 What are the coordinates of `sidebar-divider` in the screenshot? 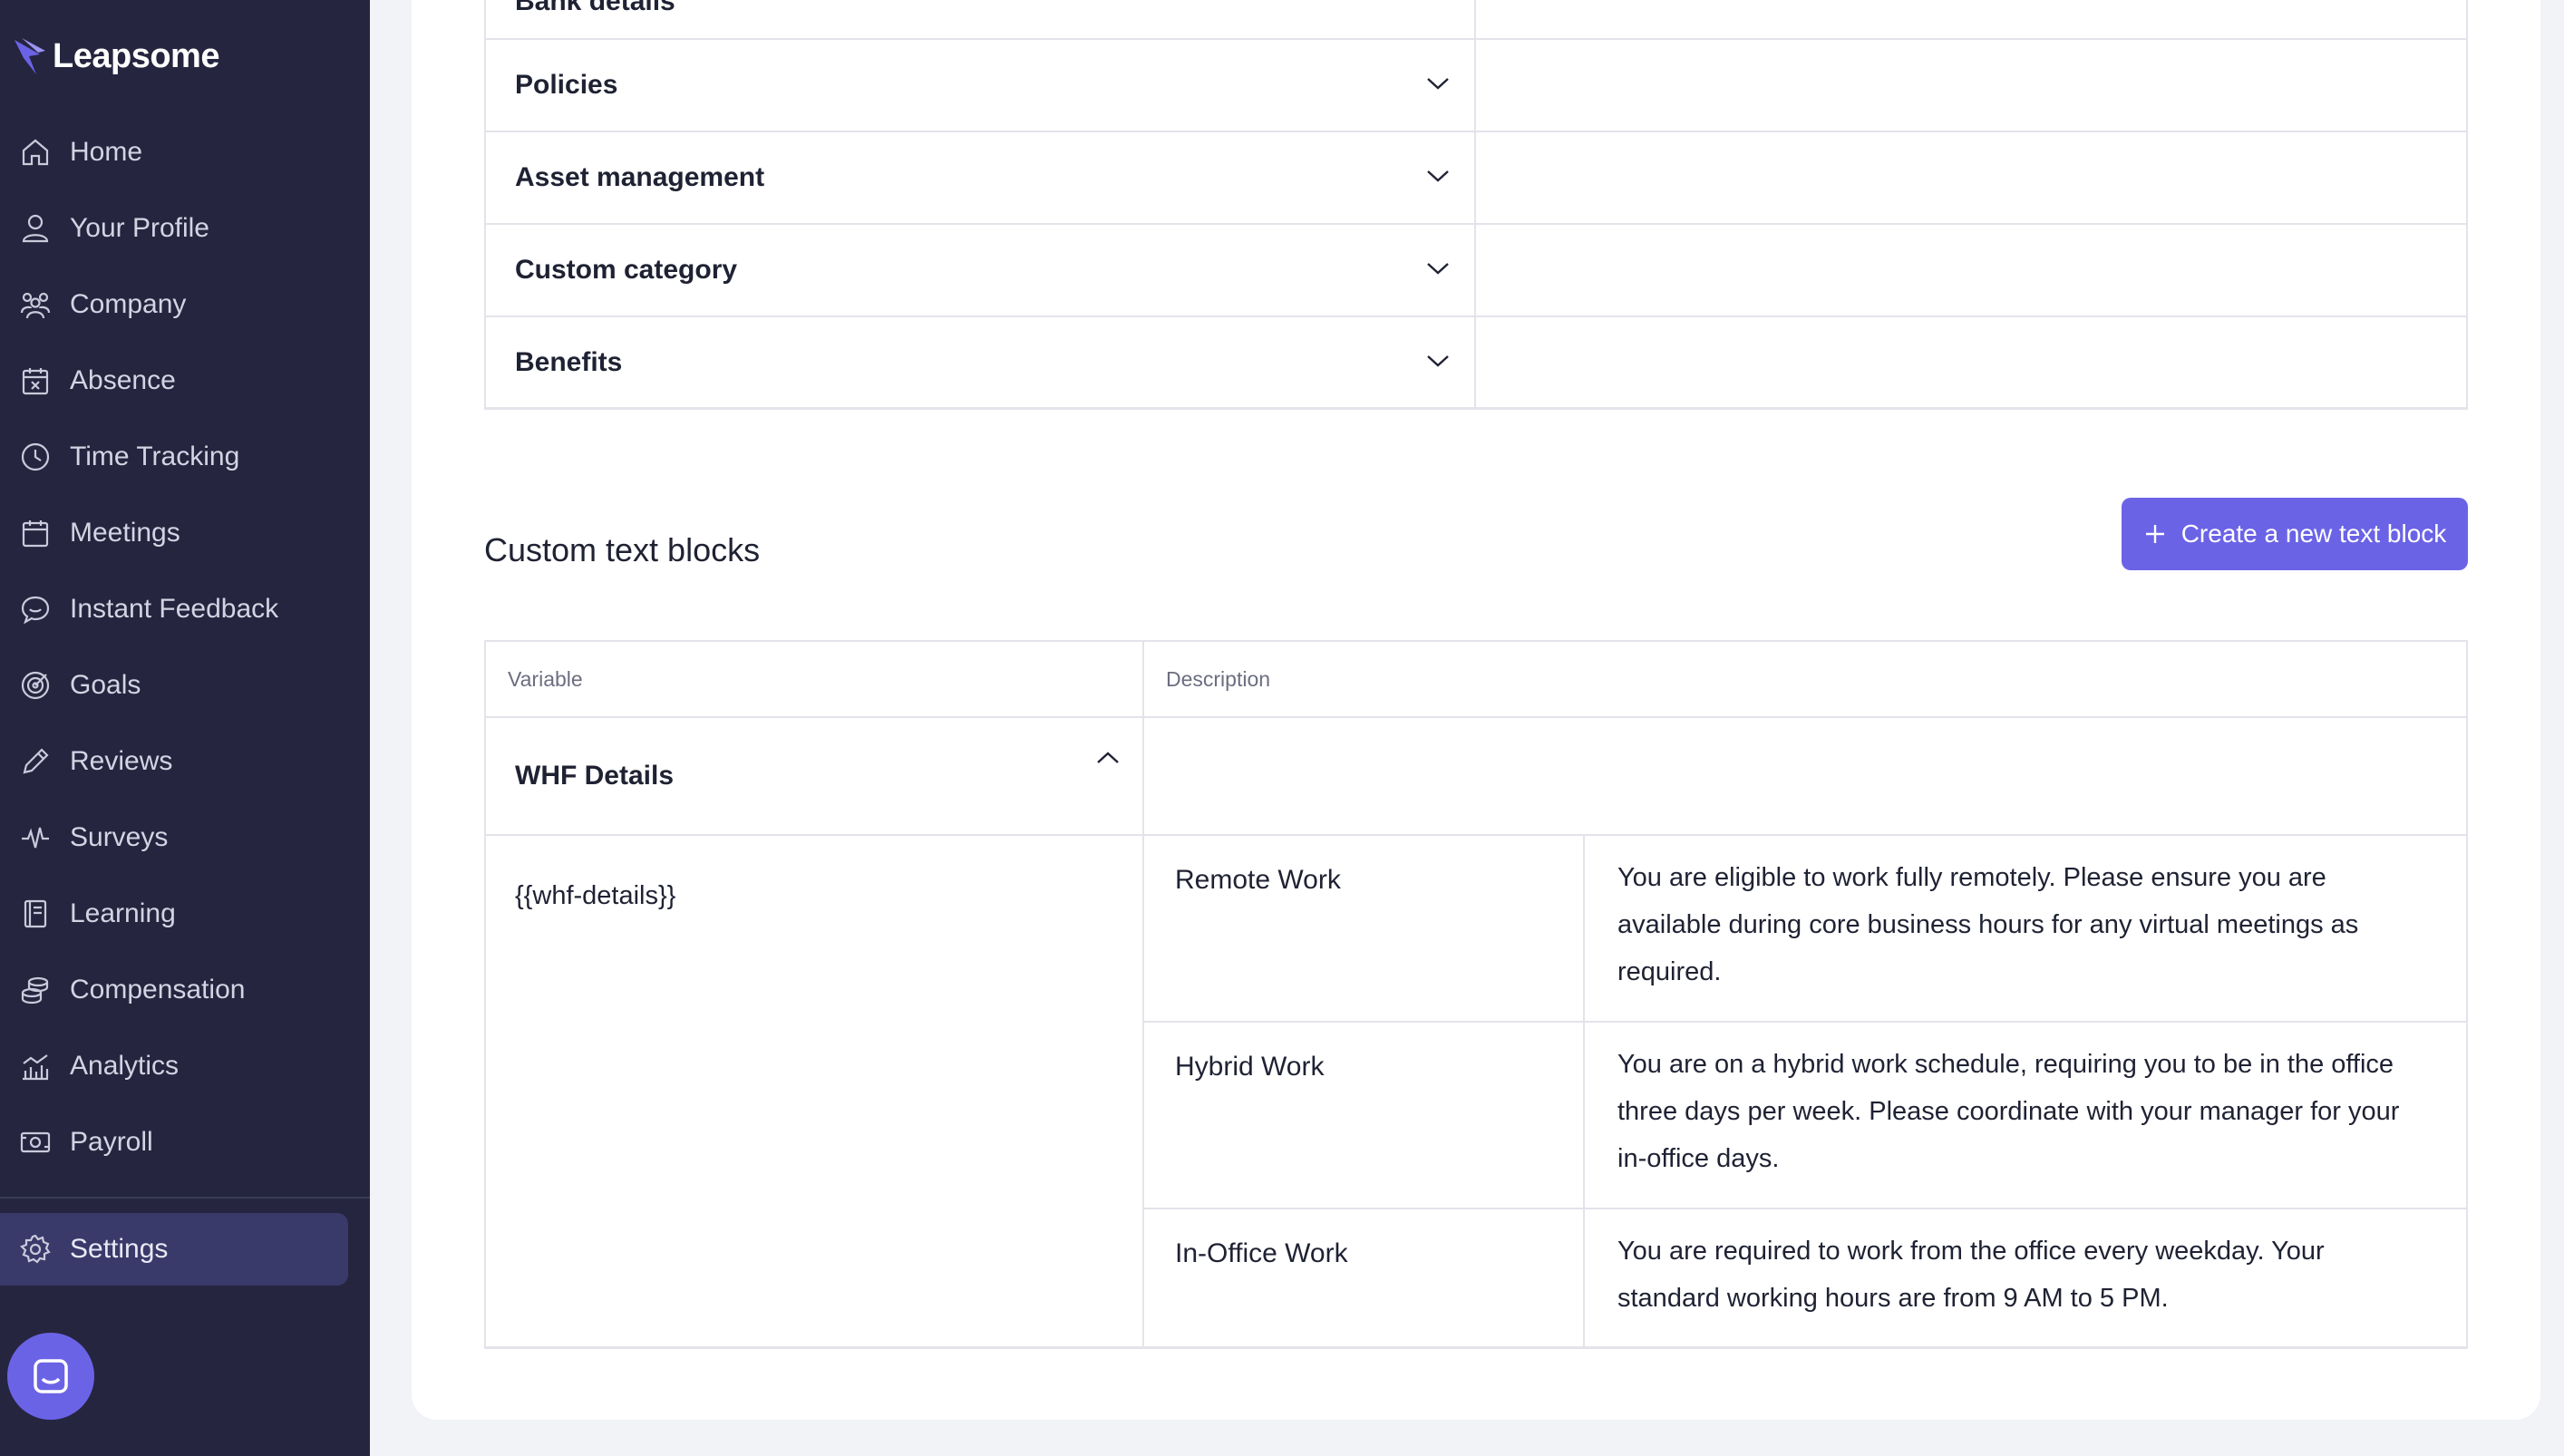 It's located at (185, 1198).